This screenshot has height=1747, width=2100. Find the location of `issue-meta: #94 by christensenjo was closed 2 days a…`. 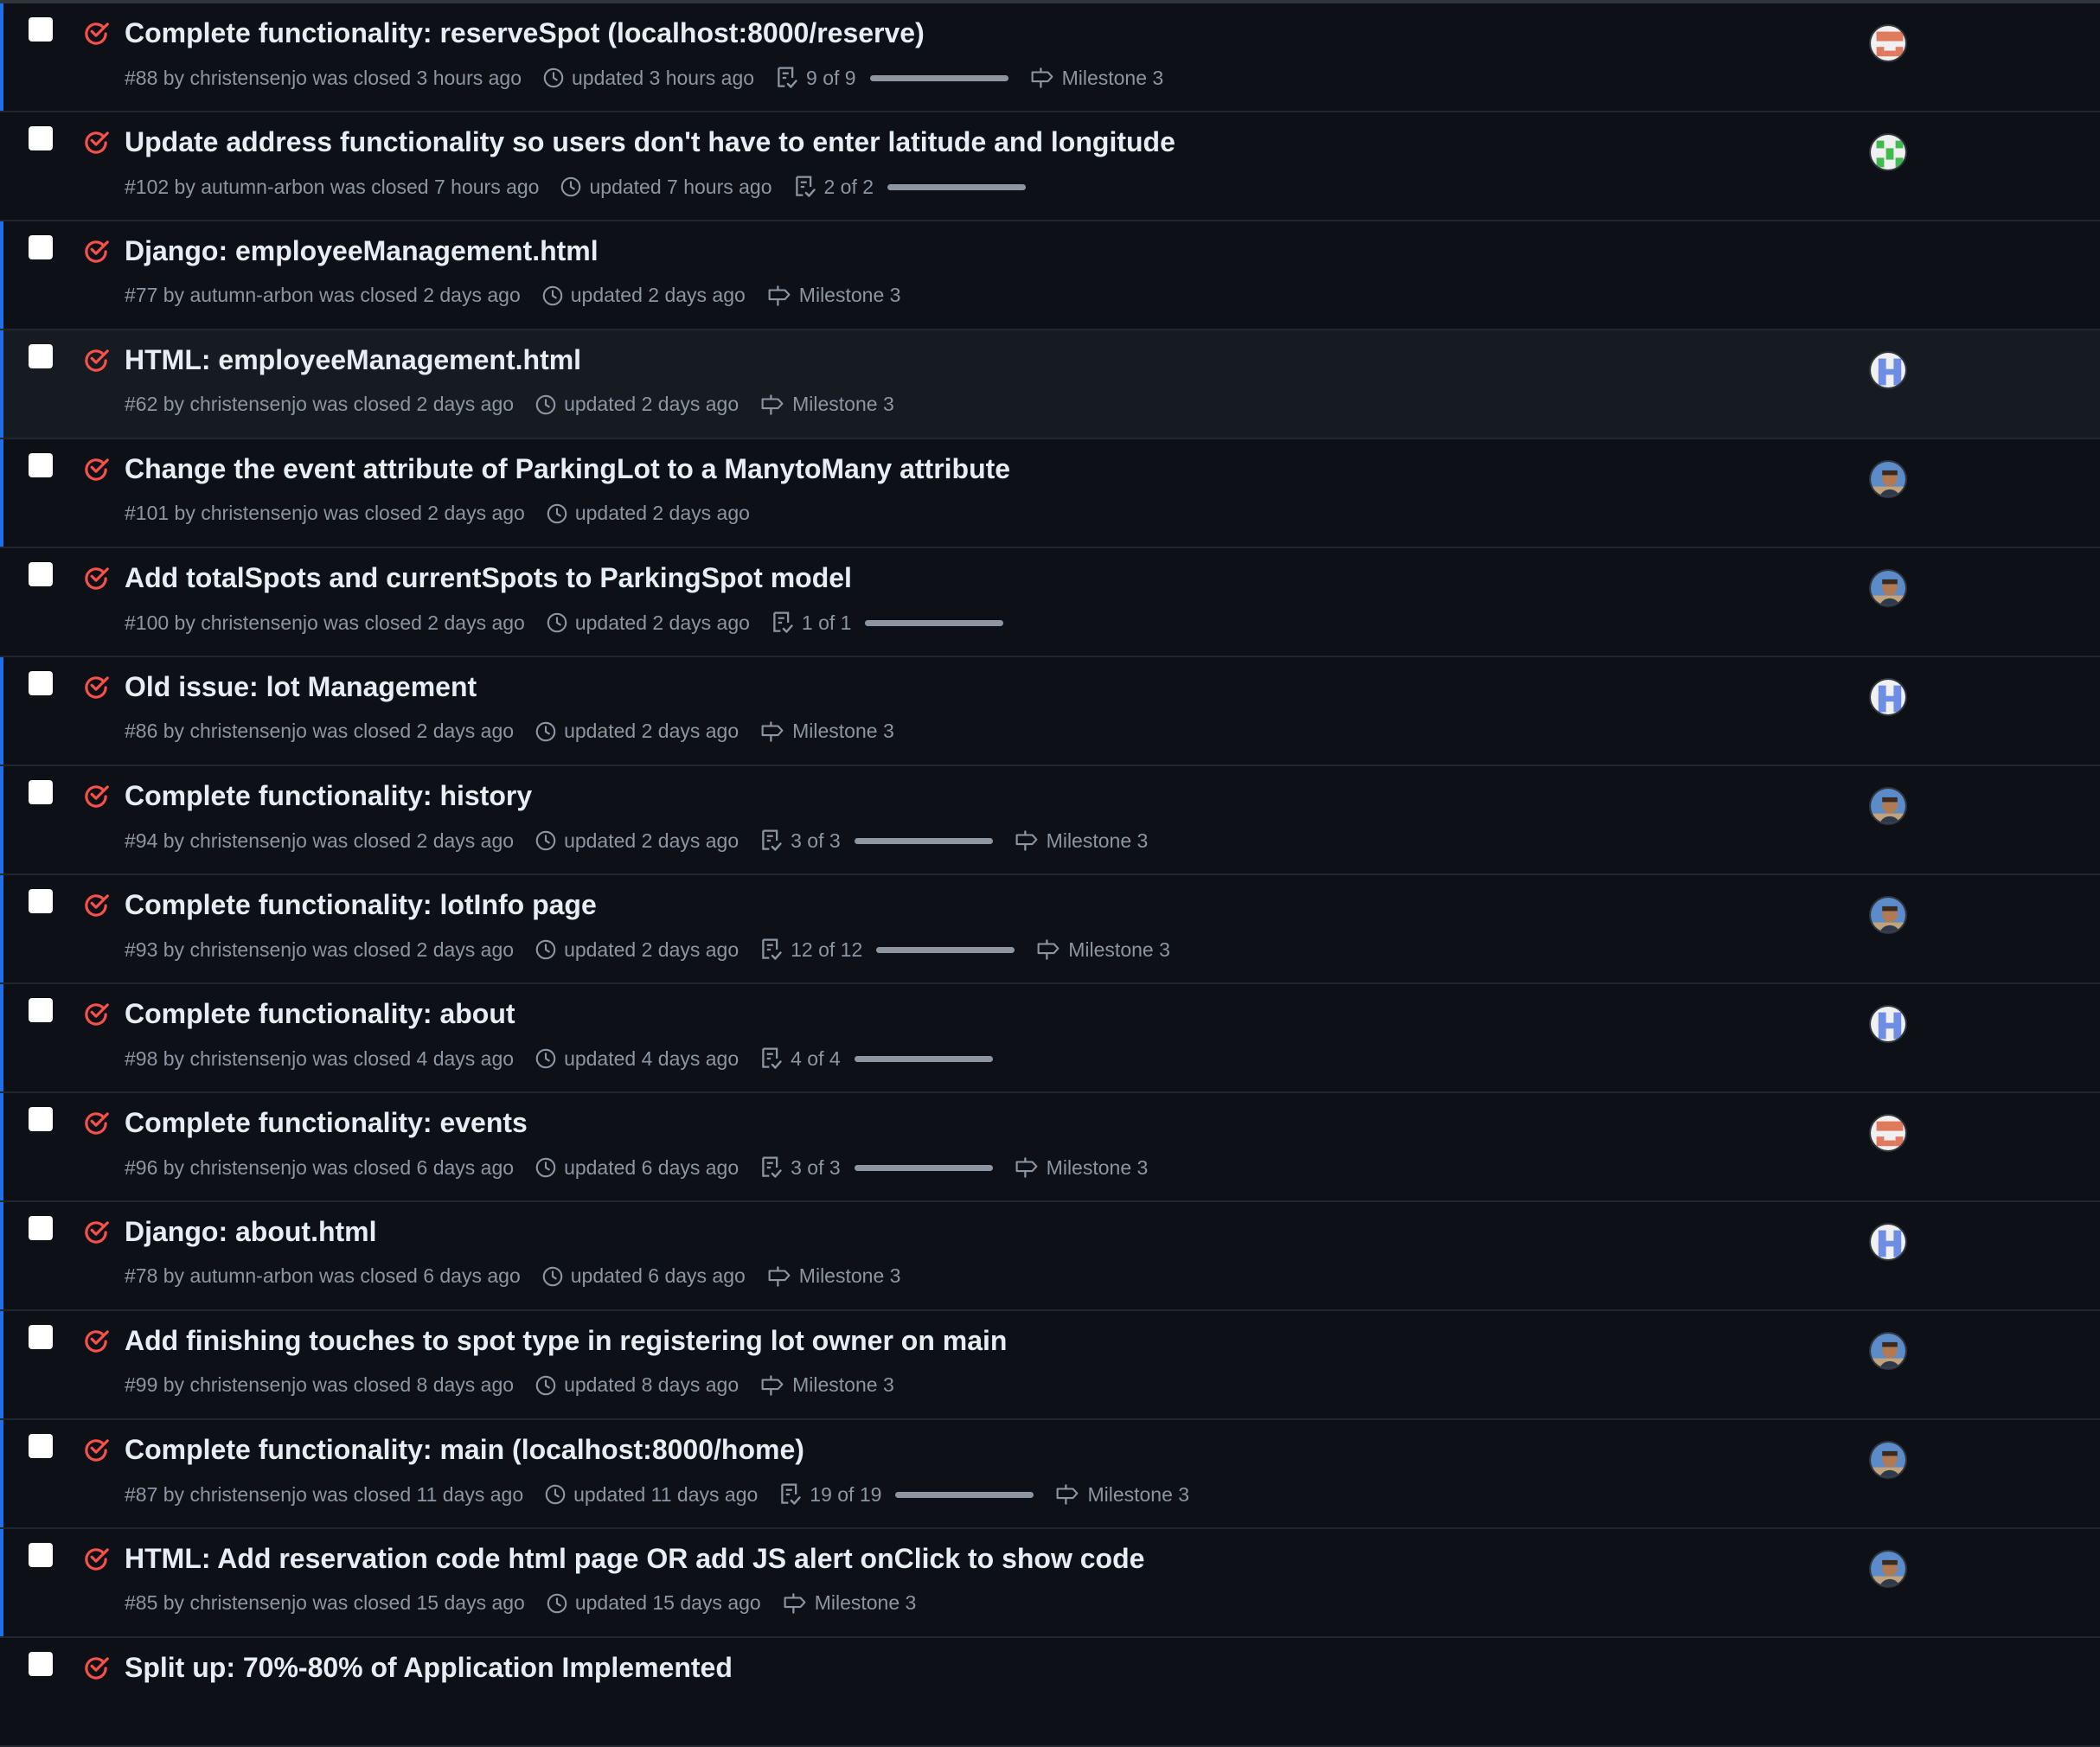

issue-meta: #94 by christensenjo was closed 2 days a… is located at coordinates (320, 840).